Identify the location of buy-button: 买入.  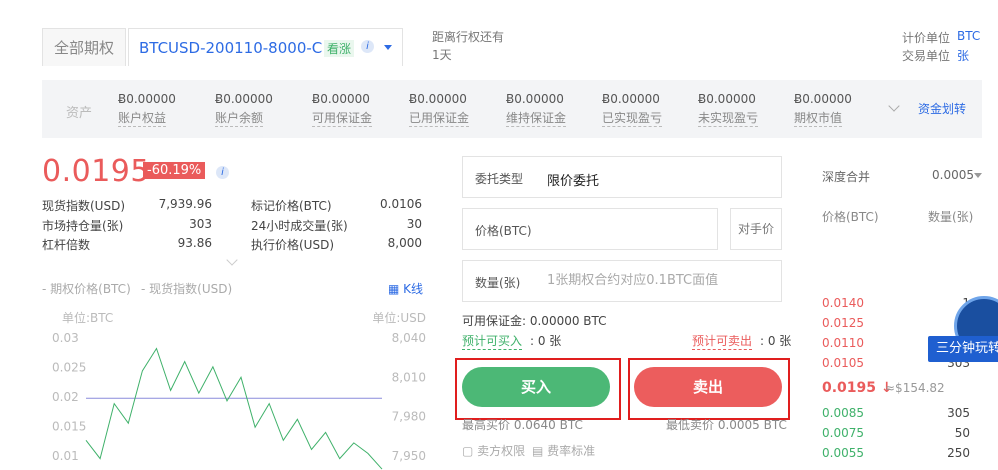
(536, 387).